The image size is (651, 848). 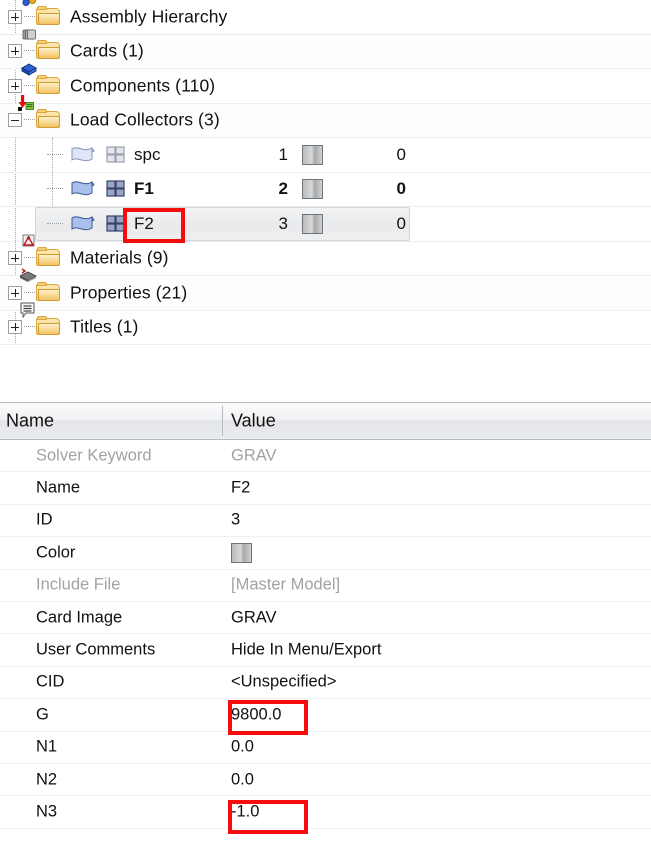 I want to click on tree-child-id: 1, so click(x=283, y=154).